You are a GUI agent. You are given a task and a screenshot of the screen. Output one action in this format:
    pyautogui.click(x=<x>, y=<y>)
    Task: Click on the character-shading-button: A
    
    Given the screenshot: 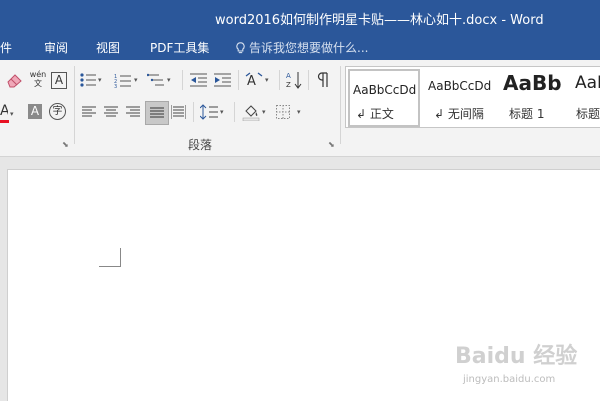 What is the action you would take?
    pyautogui.click(x=35, y=111)
    